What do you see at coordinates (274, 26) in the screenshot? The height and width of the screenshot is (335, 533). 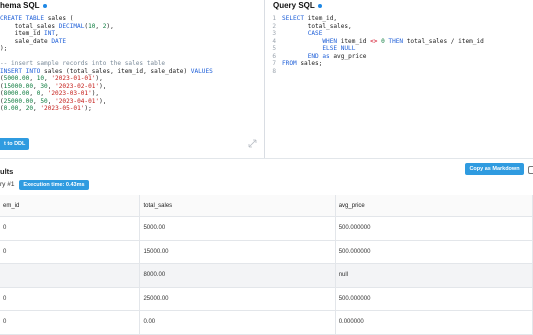 I see `line-number: 2` at bounding box center [274, 26].